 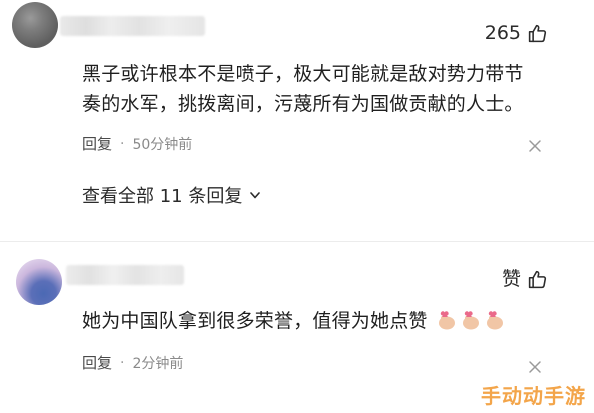 What do you see at coordinates (162, 196) in the screenshot?
I see `view-all-replies-label: 查看全部 11 条回复` at bounding box center [162, 196].